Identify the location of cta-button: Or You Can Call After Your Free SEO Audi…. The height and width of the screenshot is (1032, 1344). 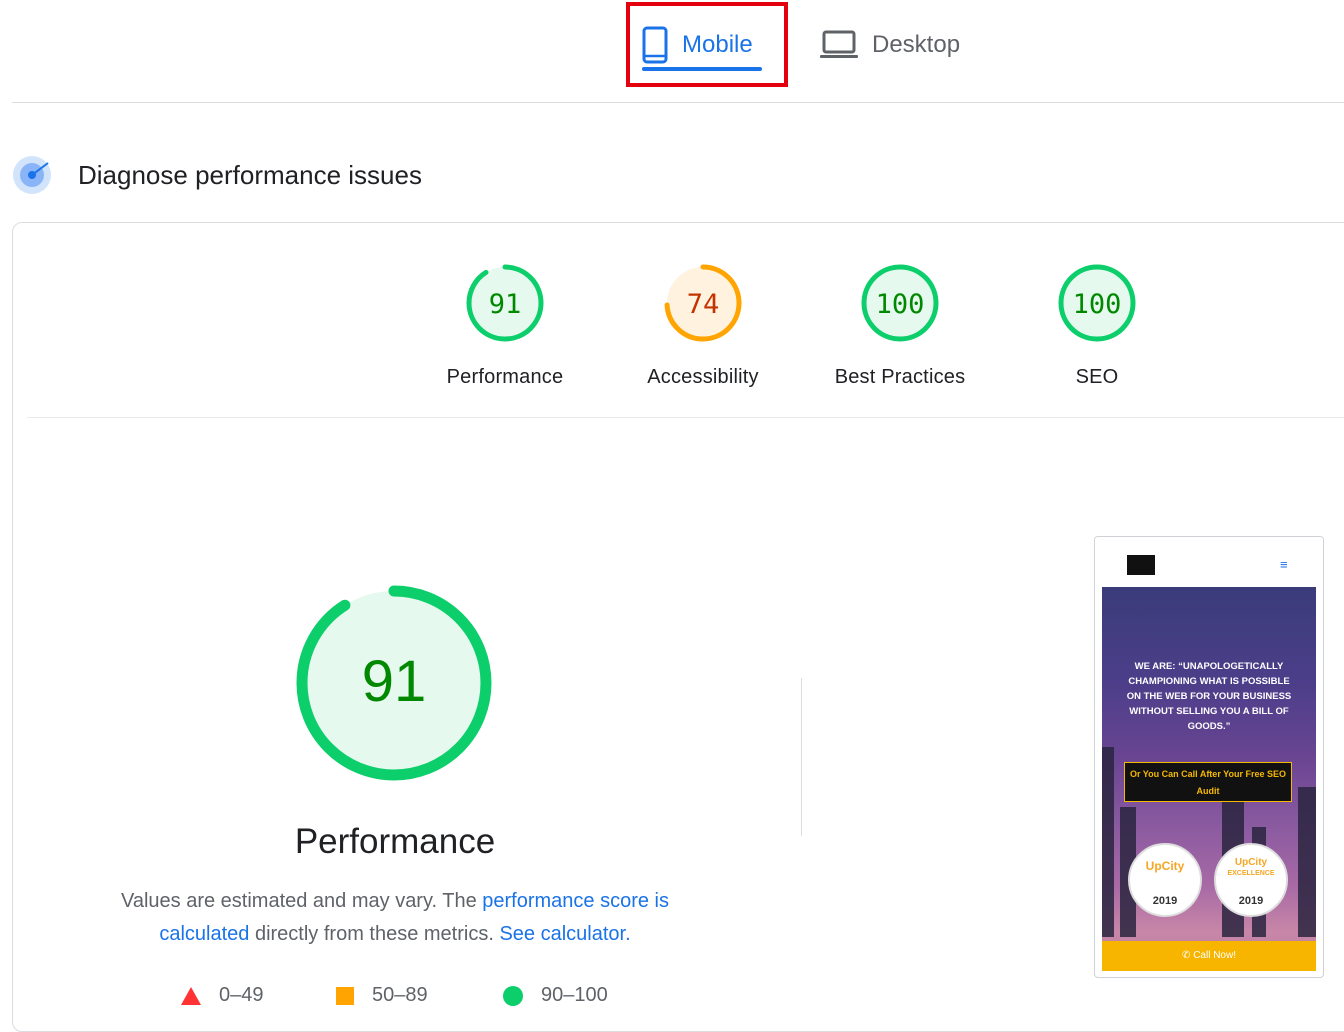
(1208, 782).